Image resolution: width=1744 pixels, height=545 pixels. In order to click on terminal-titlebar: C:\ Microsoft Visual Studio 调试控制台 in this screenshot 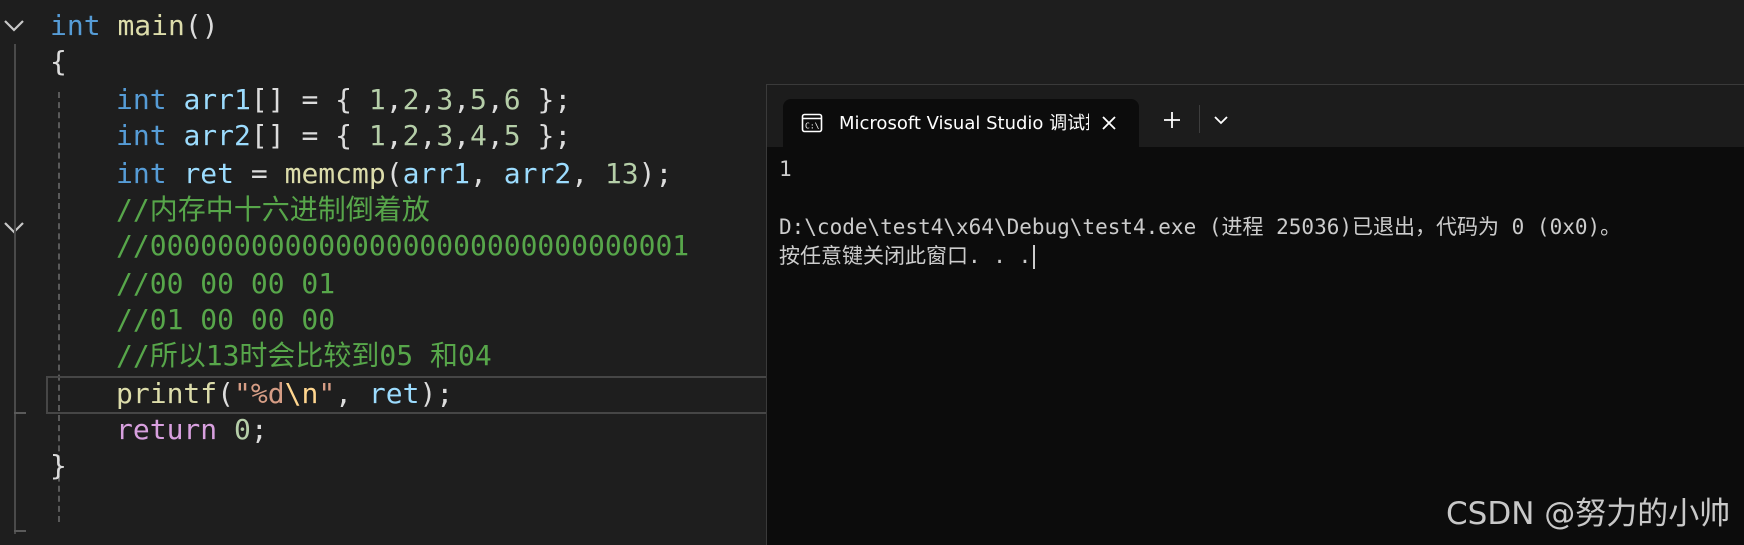, I will do `click(1255, 116)`.